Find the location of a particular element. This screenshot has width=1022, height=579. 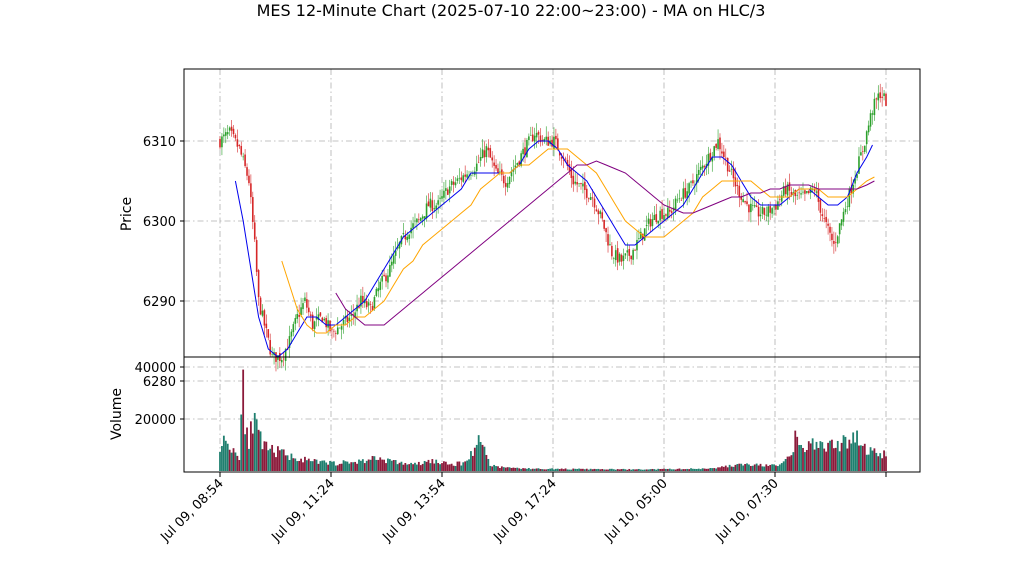

x-tick-label: Jul 09, 11:24 is located at coordinates (302, 510).